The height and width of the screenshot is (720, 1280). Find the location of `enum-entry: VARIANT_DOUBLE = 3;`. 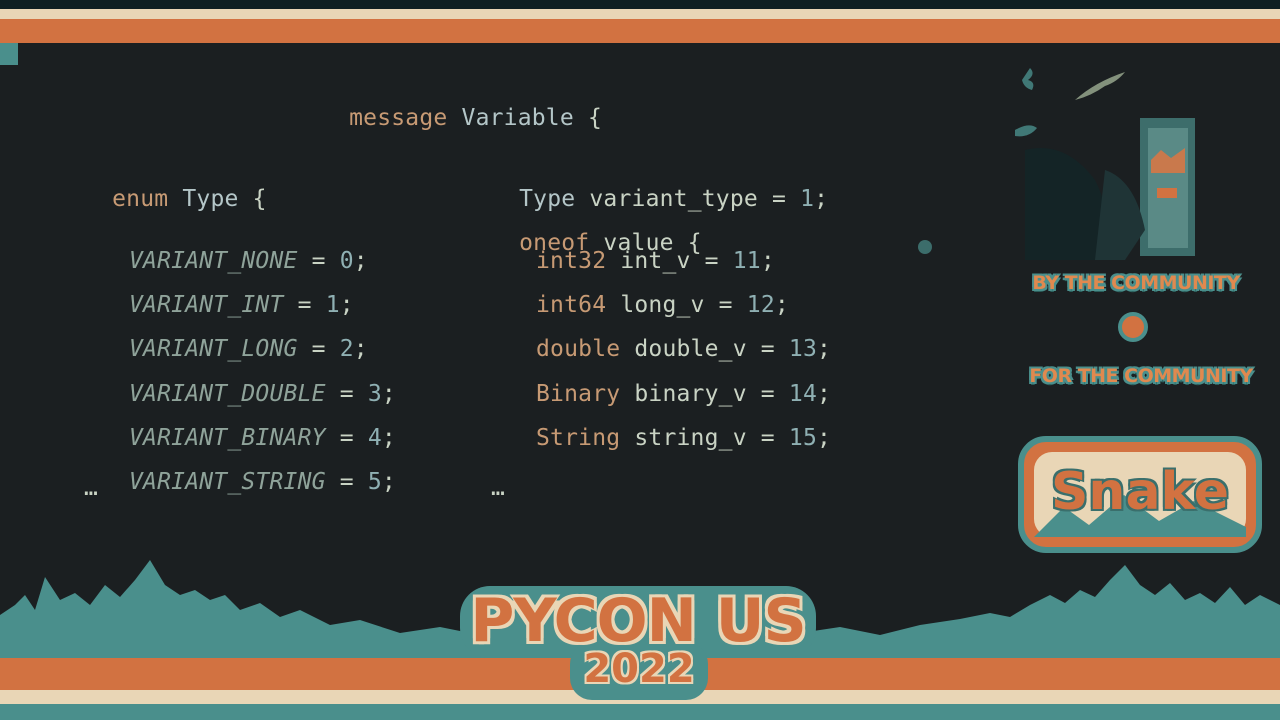

enum-entry: VARIANT_DOUBLE = 3; is located at coordinates (262, 393).